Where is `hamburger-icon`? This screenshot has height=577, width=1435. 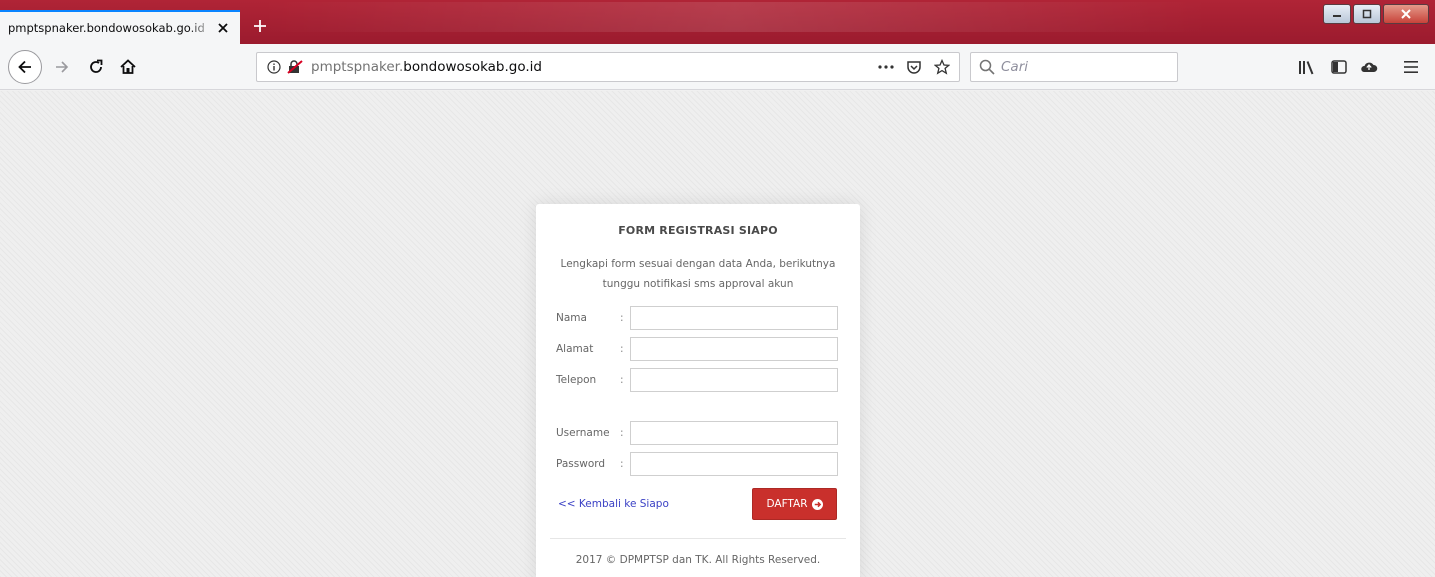 hamburger-icon is located at coordinates (1411, 67).